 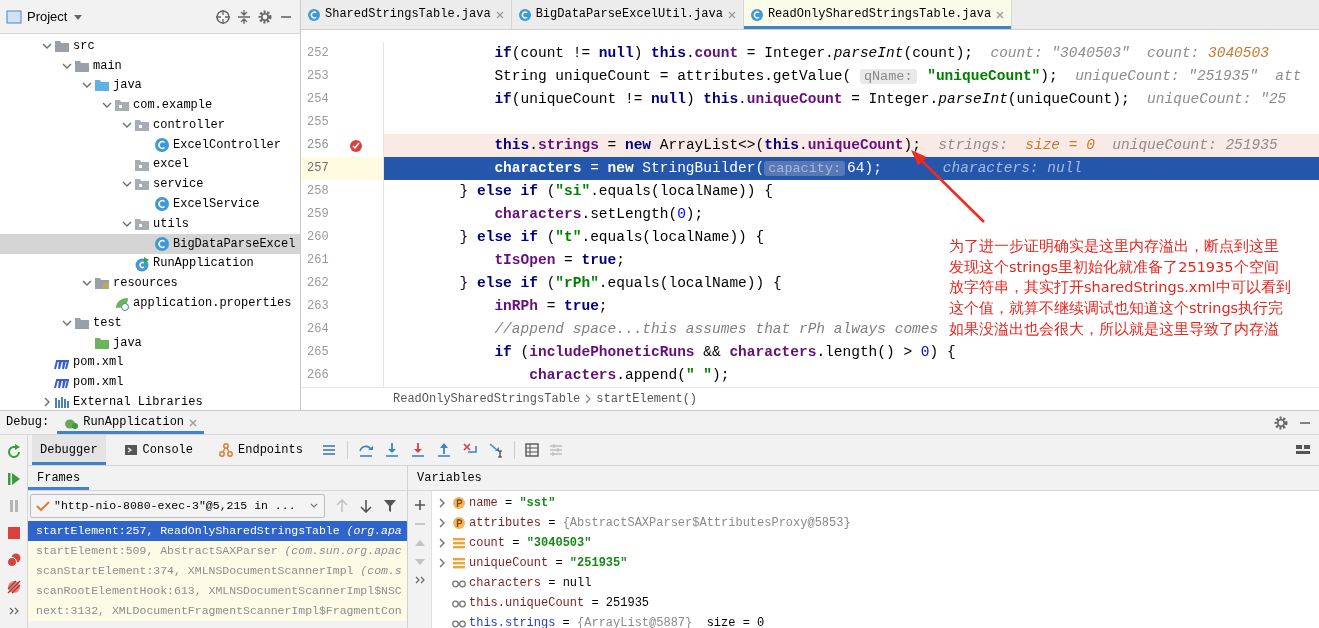 What do you see at coordinates (318, 260) in the screenshot?
I see `line-number: 261` at bounding box center [318, 260].